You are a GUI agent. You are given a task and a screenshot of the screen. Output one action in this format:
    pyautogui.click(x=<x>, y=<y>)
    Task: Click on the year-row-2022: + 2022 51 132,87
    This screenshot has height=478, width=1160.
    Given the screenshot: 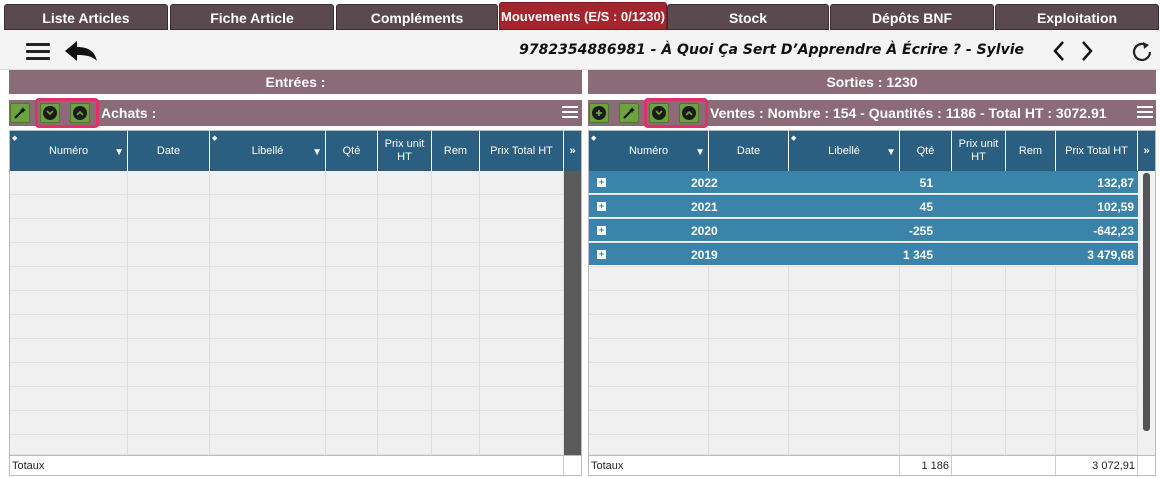 What is the action you would take?
    pyautogui.click(x=863, y=182)
    